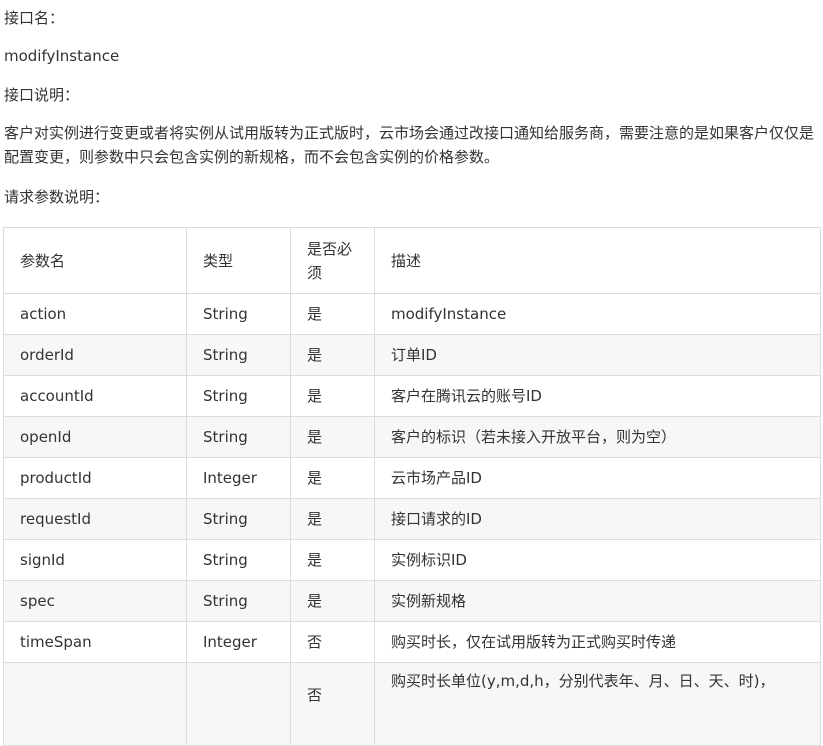 The width and height of the screenshot is (823, 746). I want to click on cell-desc: 客户在腾讯云的账号ID, so click(597, 396).